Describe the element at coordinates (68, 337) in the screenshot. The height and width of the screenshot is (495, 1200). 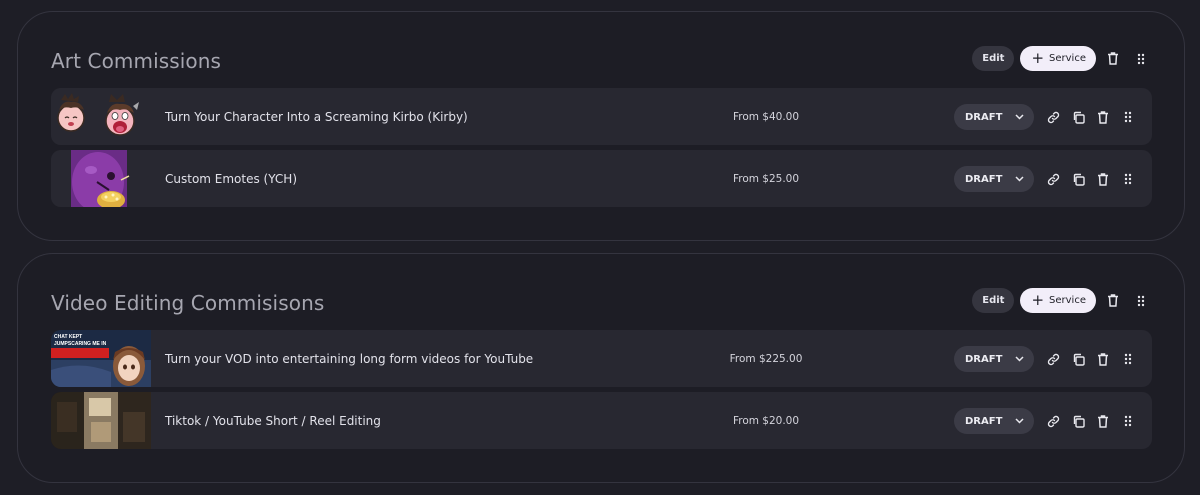
I see `thumbnail-caption-line-1: CHAT KEPT` at that location.